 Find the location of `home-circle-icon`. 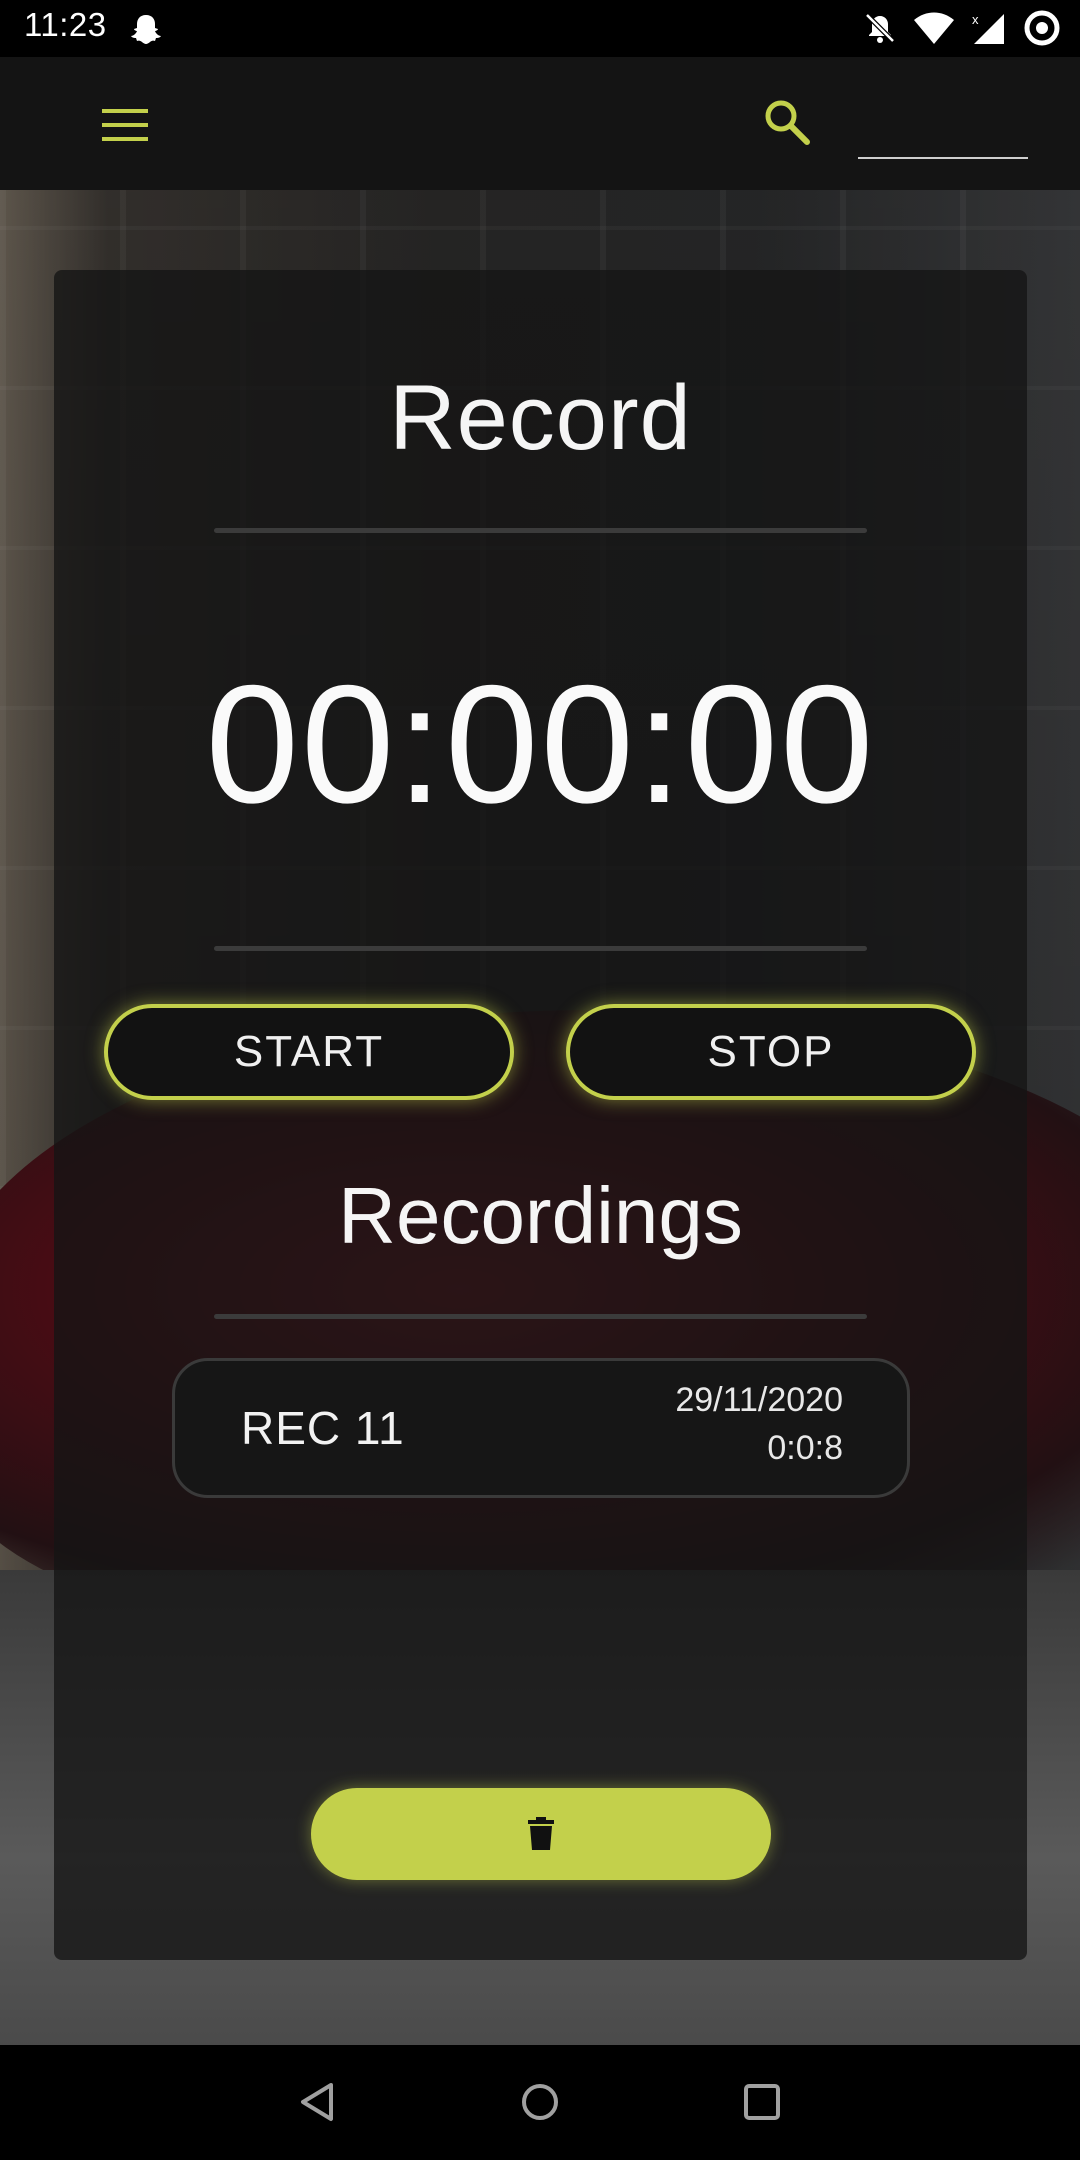

home-circle-icon is located at coordinates (540, 2102).